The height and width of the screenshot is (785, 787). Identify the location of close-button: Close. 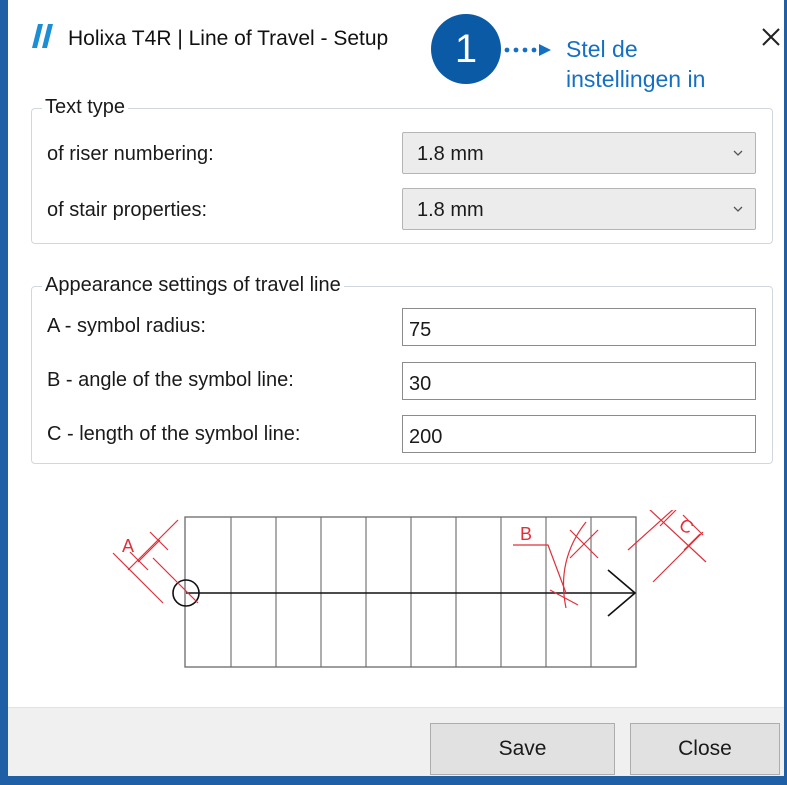
(705, 749).